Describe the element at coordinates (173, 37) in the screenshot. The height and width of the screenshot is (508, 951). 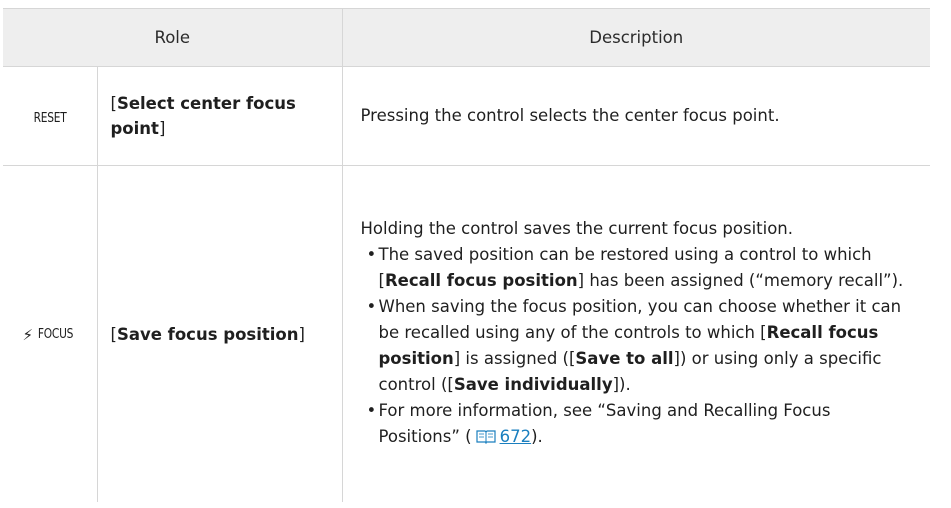
I see `header-role: Role` at that location.